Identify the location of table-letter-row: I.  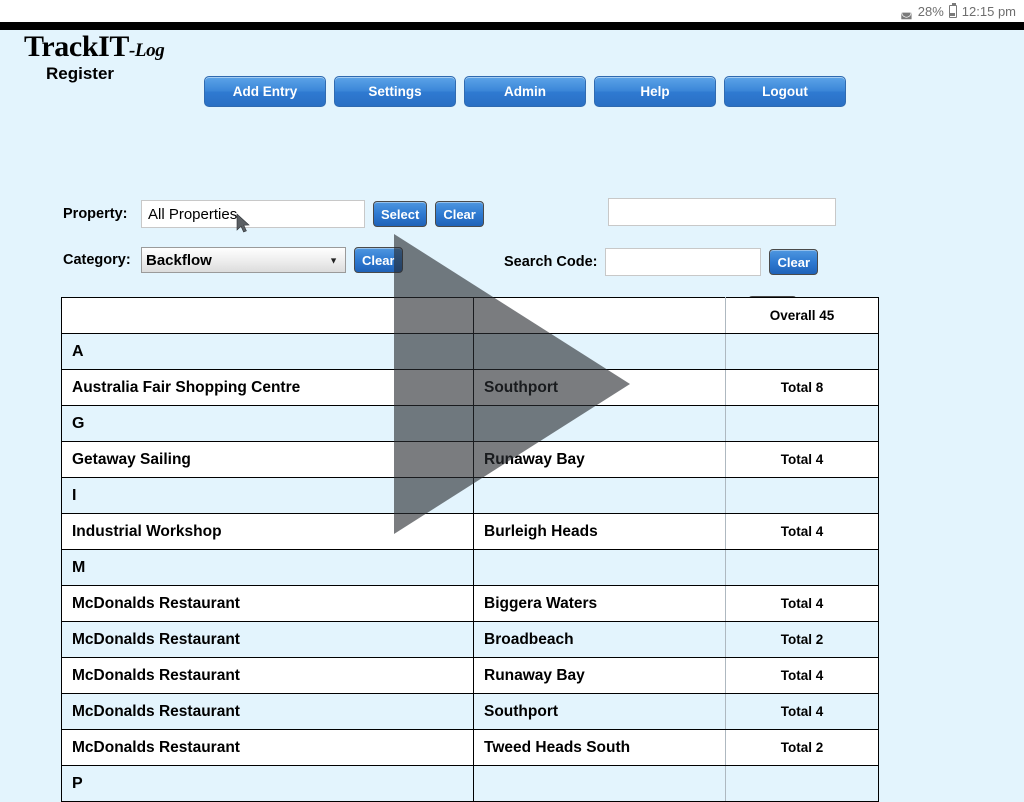
(470, 495).